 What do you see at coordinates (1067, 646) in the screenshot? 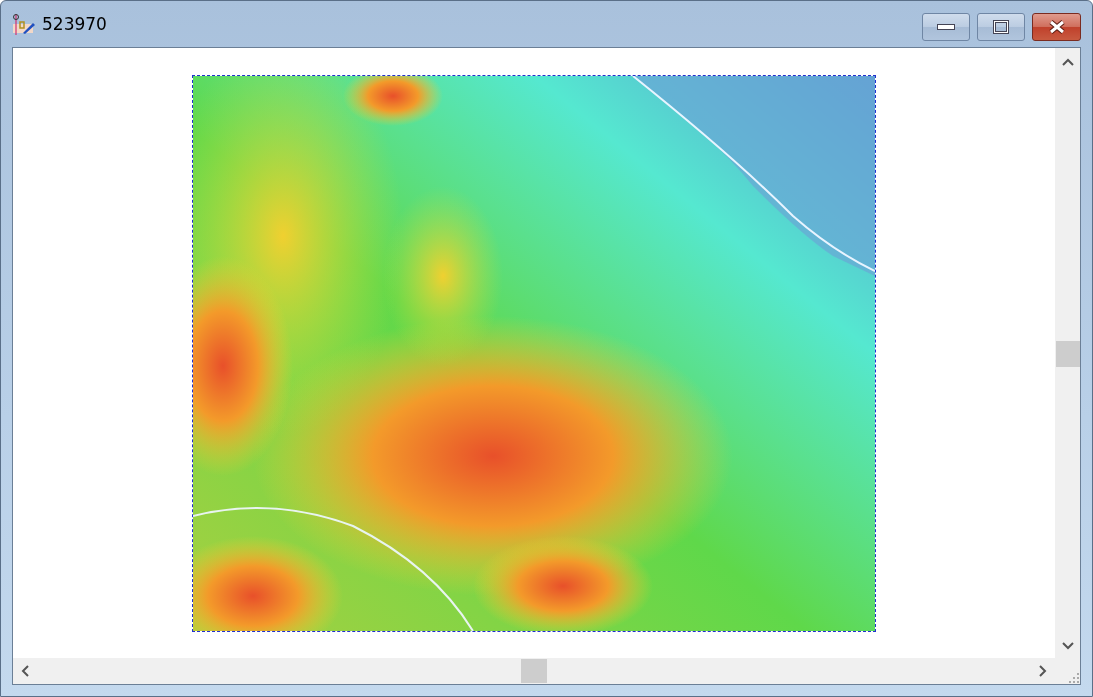
I see `scroll-down-icon` at bounding box center [1067, 646].